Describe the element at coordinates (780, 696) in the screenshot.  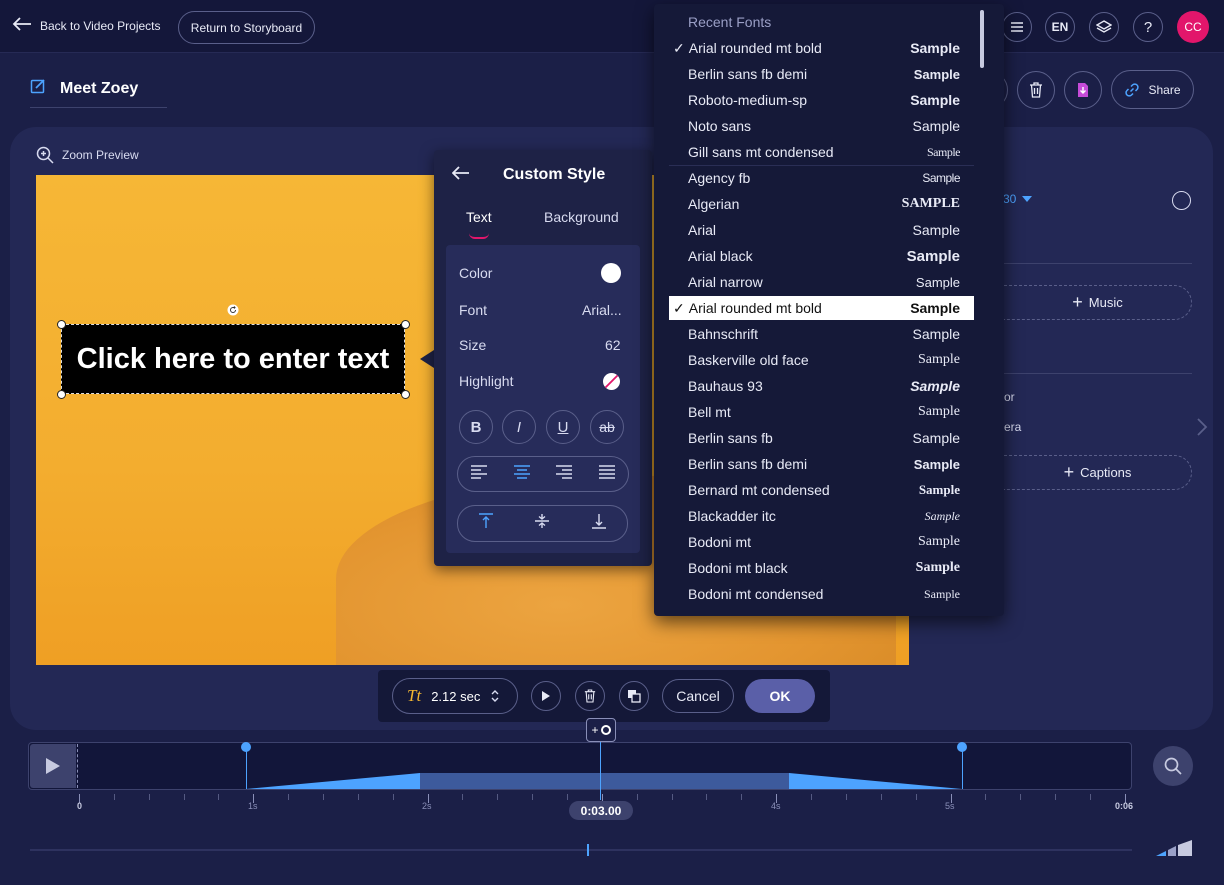
I see `ok-button: OK` at that location.